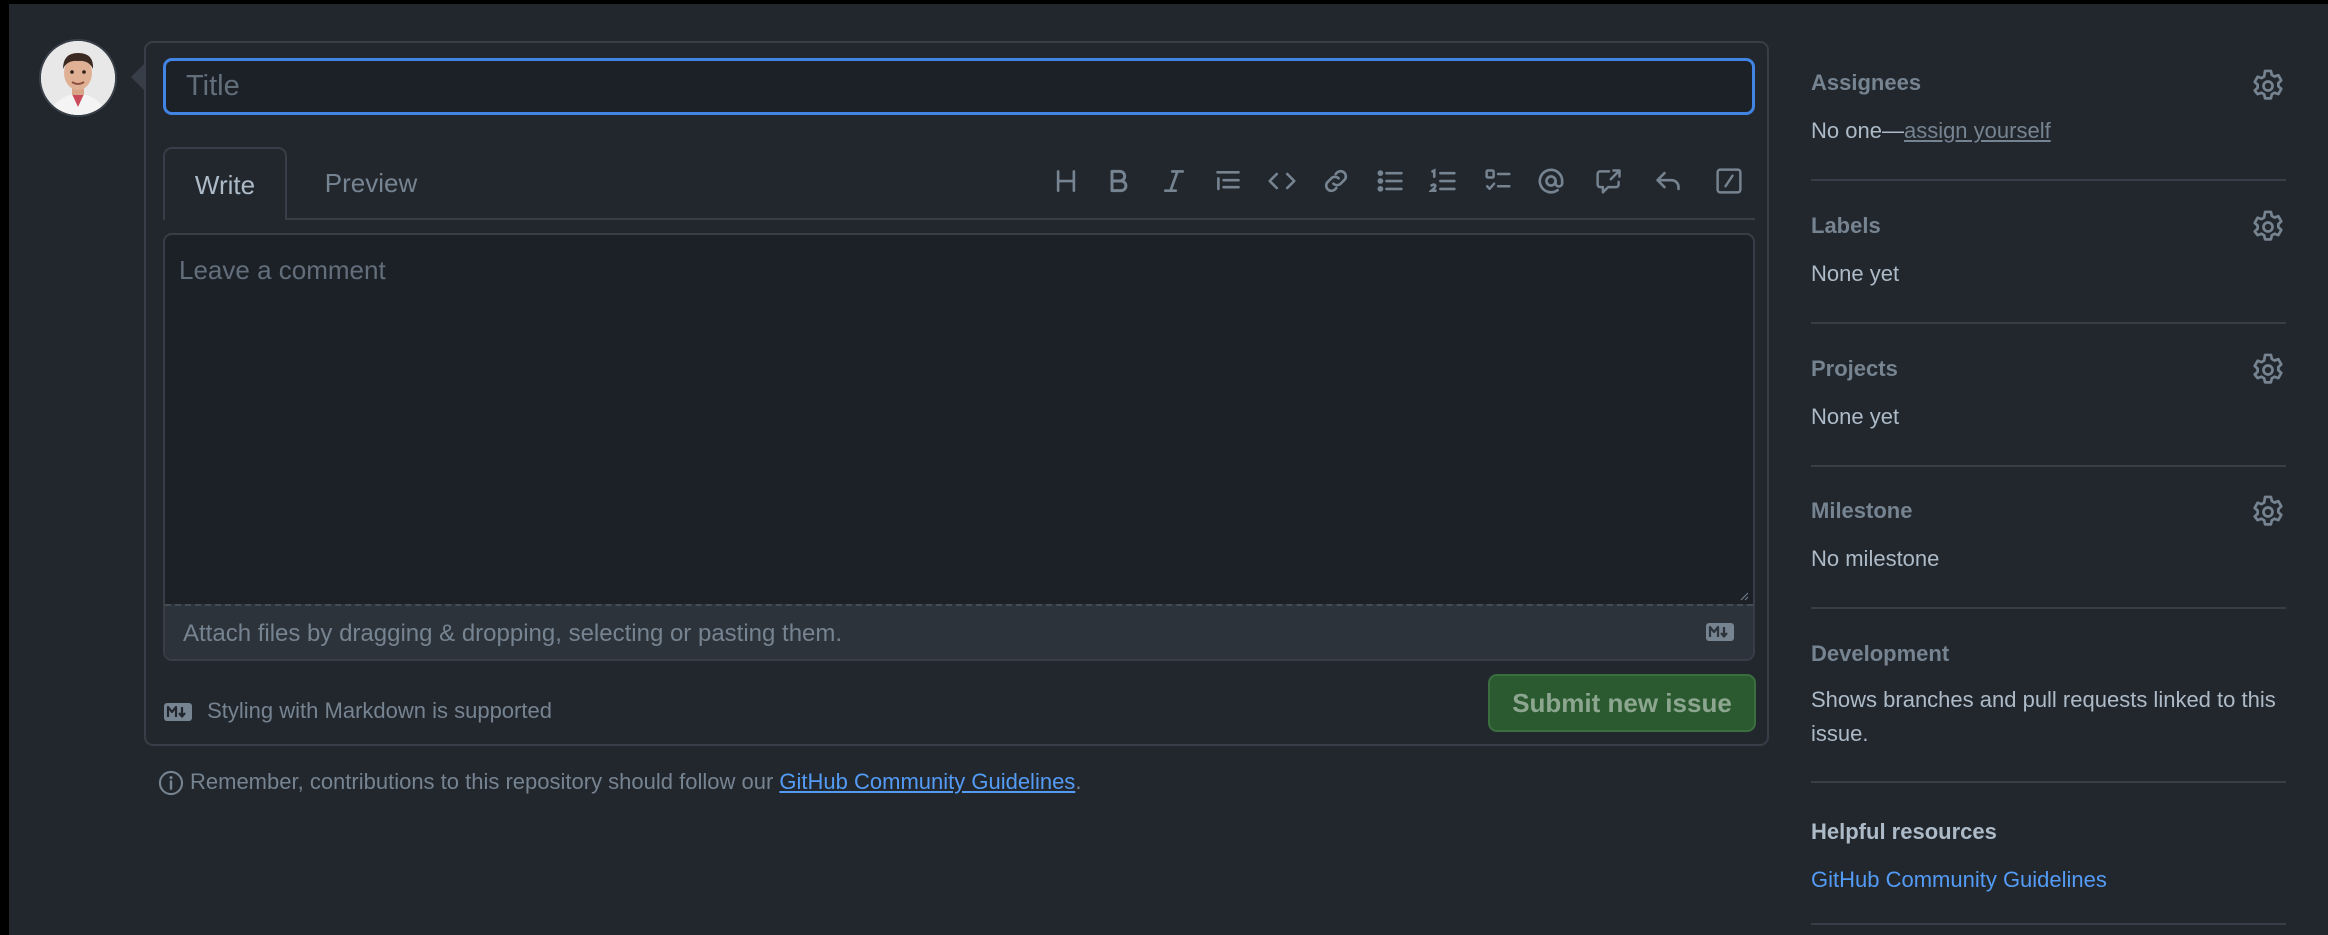  I want to click on cross-reference-icon, so click(1609, 181).